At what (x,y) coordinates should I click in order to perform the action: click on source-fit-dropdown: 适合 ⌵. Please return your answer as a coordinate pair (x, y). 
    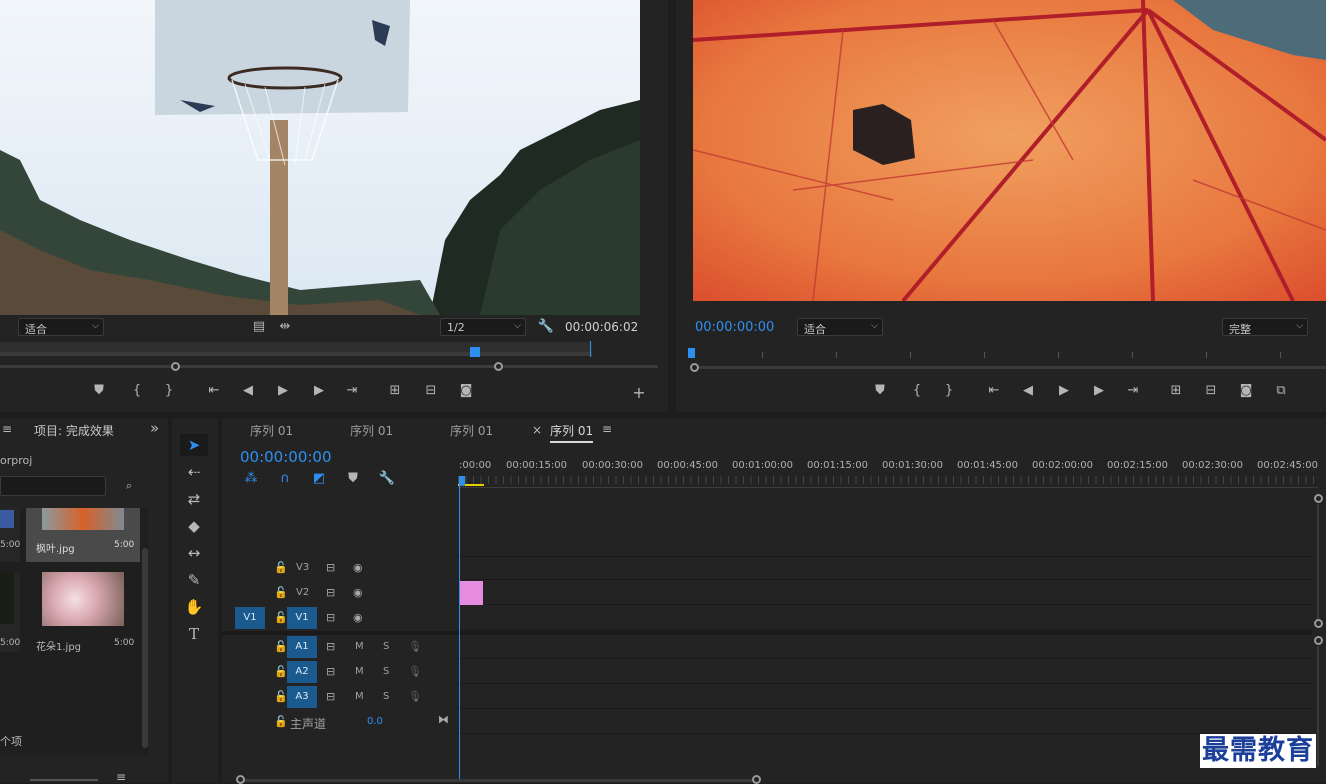
    Looking at the image, I should click on (61, 327).